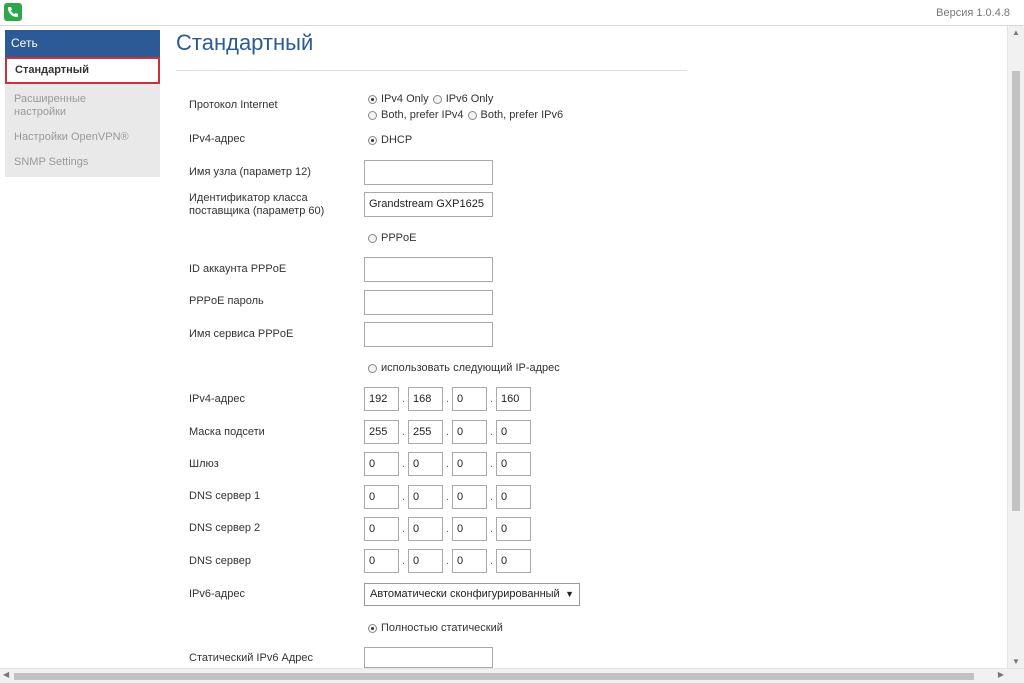 The image size is (1024, 683). Describe the element at coordinates (428, 657) in the screenshot. I see `static-ipv6-input` at that location.